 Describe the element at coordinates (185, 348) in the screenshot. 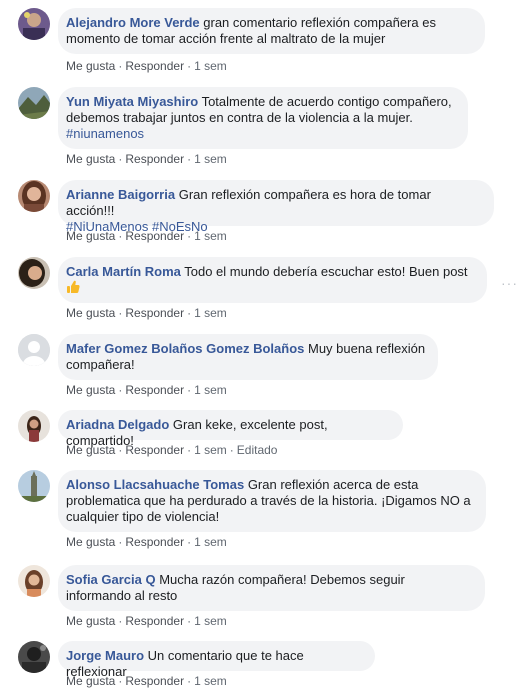

I see `comment-author: Mafer Gomez Bolaños Gomez Bolaños` at that location.